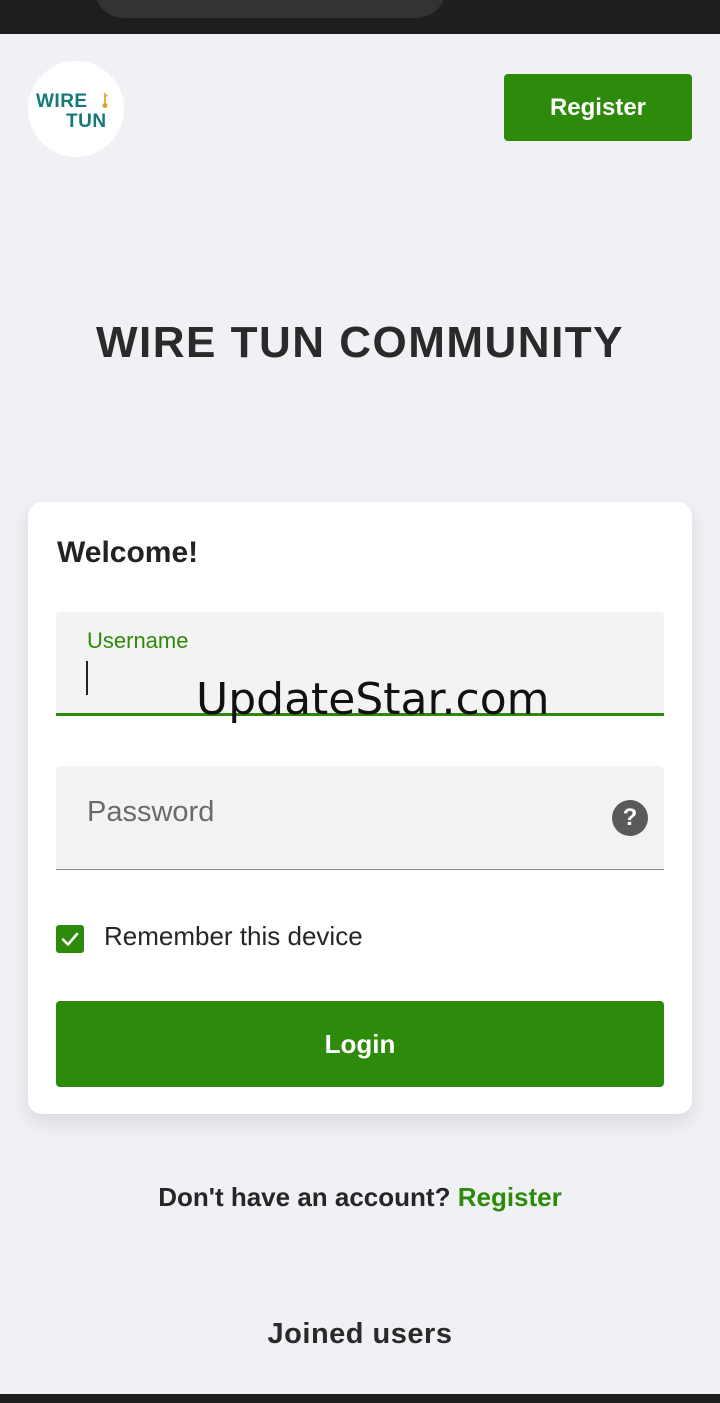 Image resolution: width=720 pixels, height=1403 pixels. What do you see at coordinates (360, 1398) in the screenshot?
I see `bottom-bar` at bounding box center [360, 1398].